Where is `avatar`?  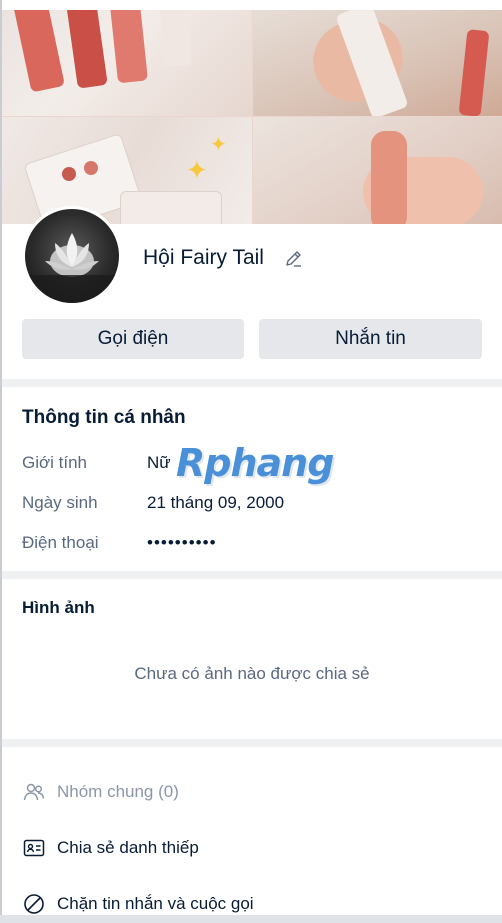 avatar is located at coordinates (72, 256).